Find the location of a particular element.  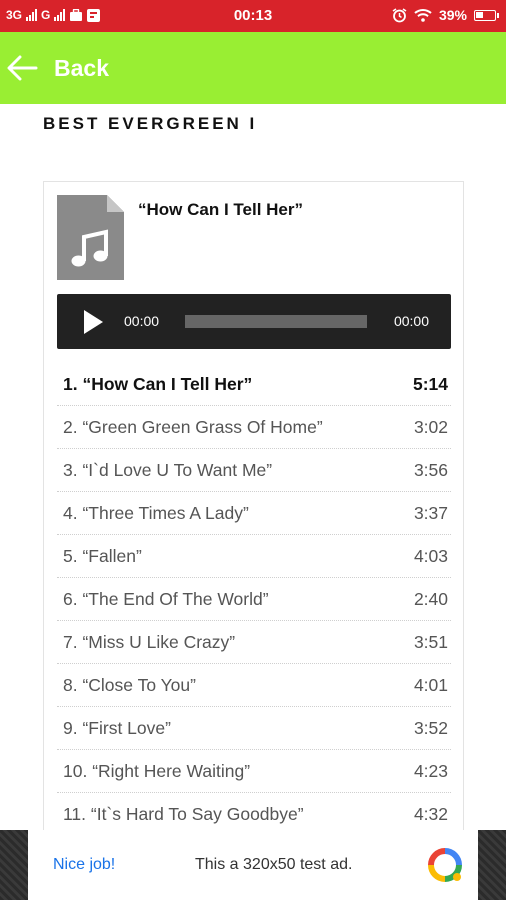

track-title: 9. “First Love” is located at coordinates (117, 727).